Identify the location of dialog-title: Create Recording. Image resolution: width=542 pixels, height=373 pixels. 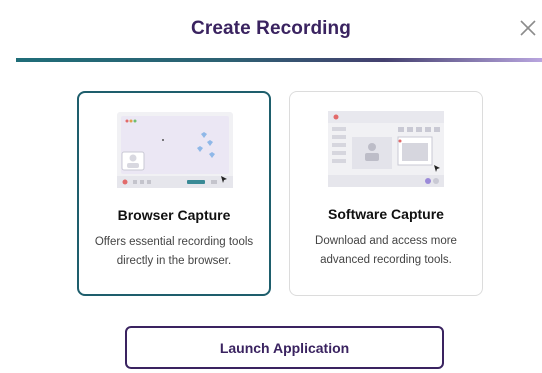
(271, 28).